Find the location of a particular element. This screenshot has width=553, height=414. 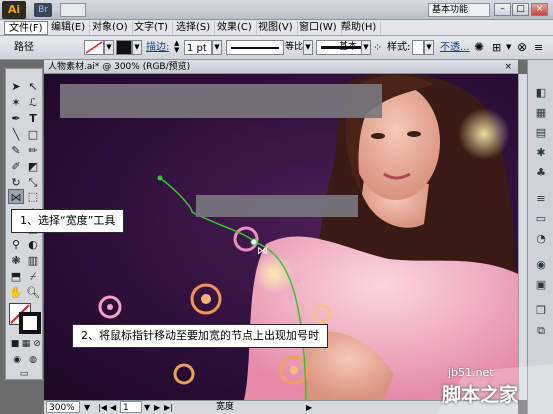

color-panel-icon: ◧ is located at coordinates (541, 93).